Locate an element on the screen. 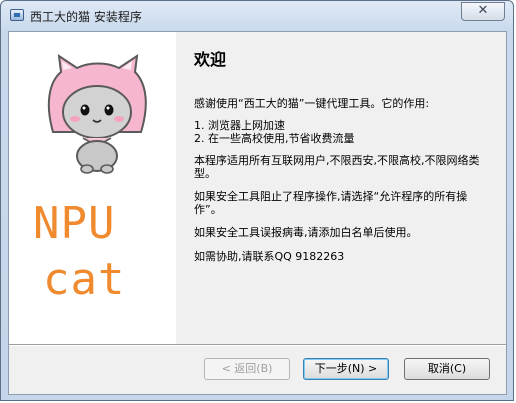  footer-divider is located at coordinates (257, 345).